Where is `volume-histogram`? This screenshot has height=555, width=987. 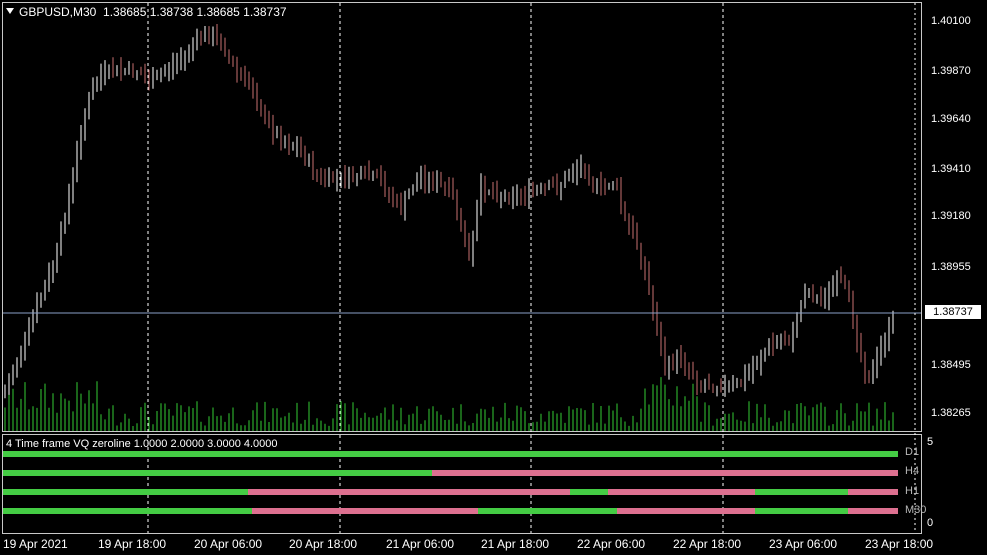 volume-histogram is located at coordinates (449, 404).